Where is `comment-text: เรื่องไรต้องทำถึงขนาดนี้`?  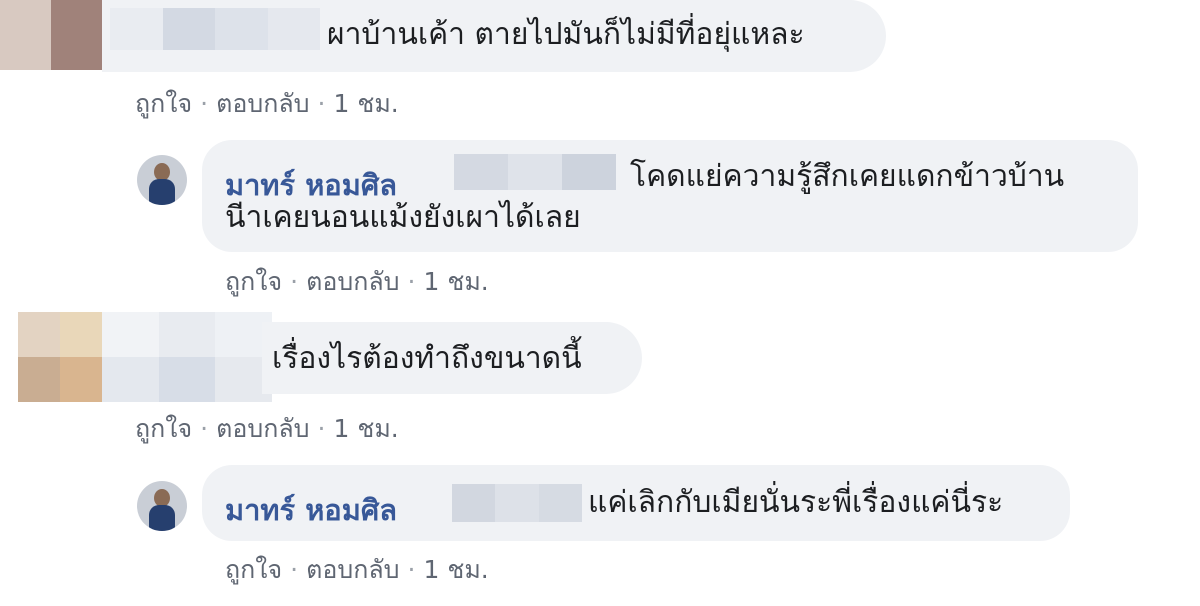
comment-text: เรื่องไรต้องทำถึงขนาดนี้ is located at coordinates (427, 358).